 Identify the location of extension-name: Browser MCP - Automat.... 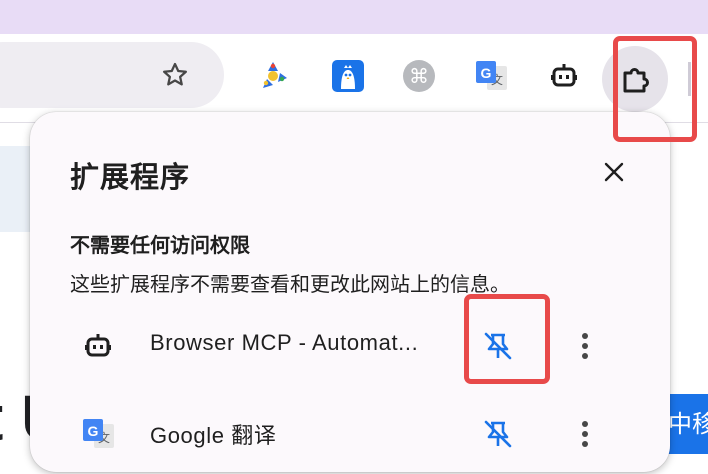
(284, 342).